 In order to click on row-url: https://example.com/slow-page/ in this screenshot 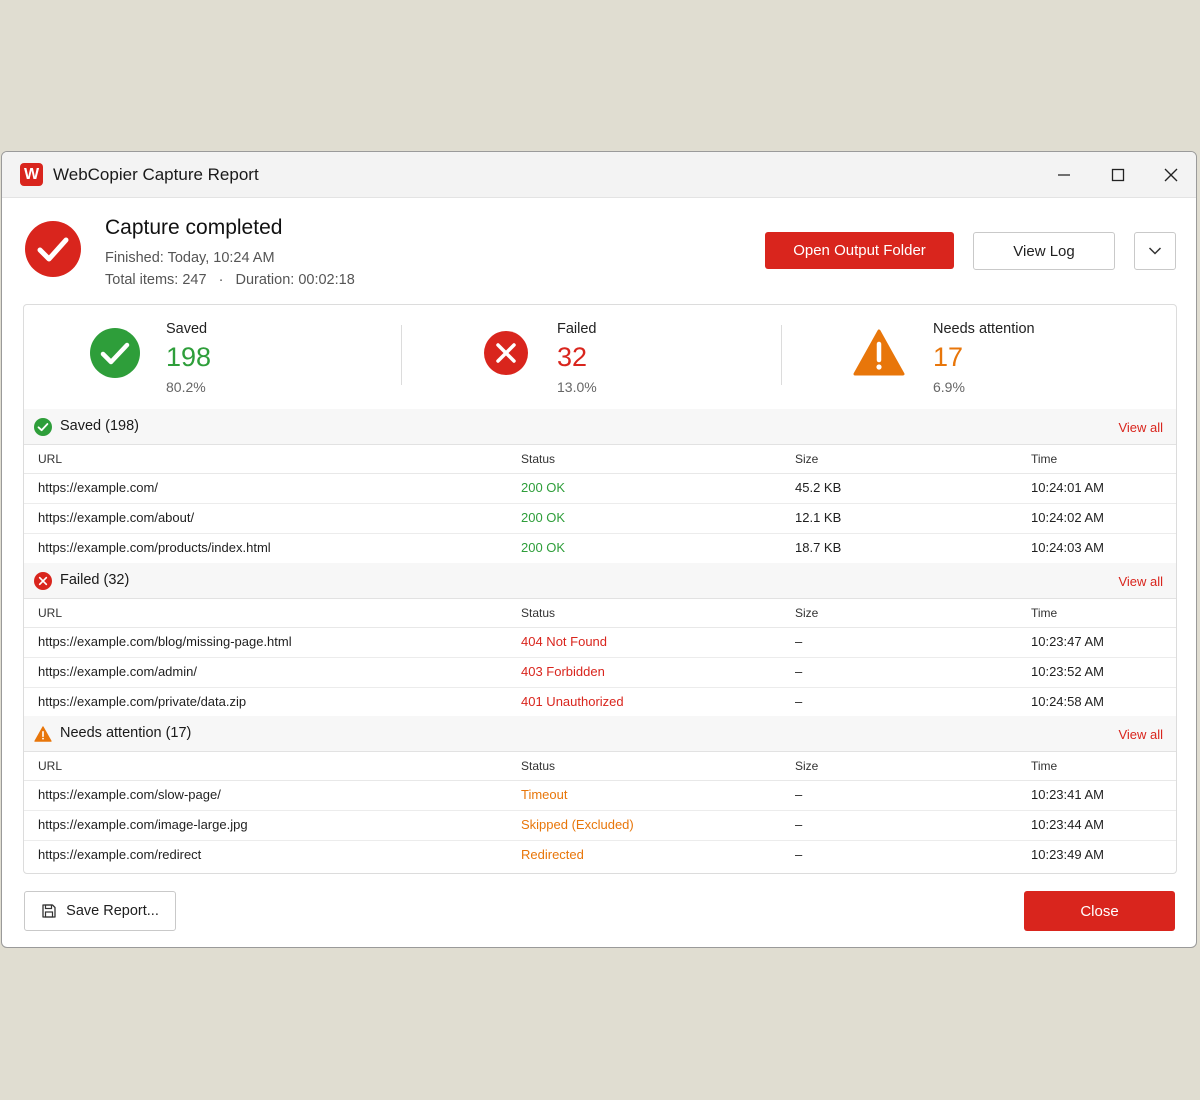, I will do `click(129, 794)`.